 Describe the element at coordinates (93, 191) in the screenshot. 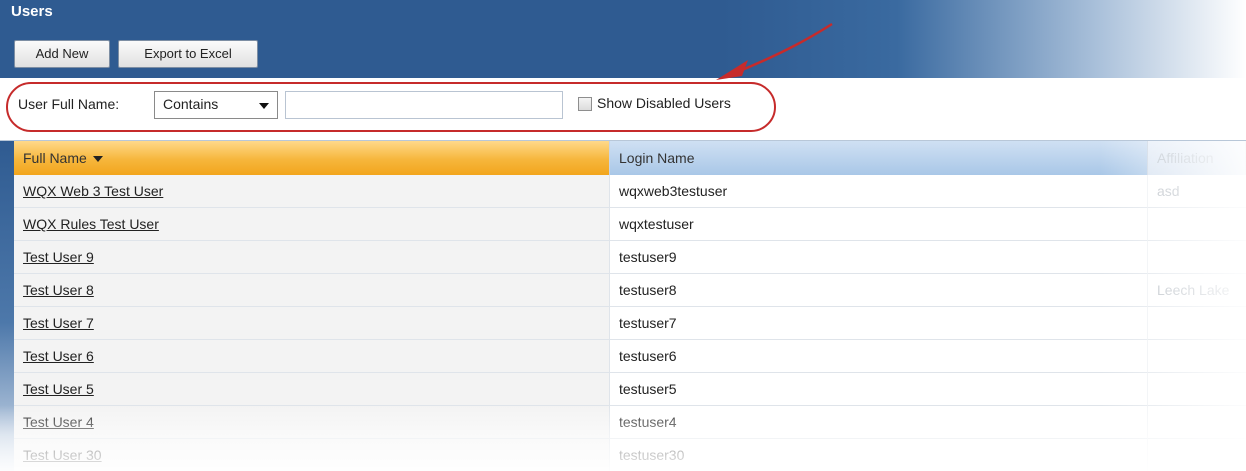

I see `user-link: WQX Web 3 Test User` at that location.